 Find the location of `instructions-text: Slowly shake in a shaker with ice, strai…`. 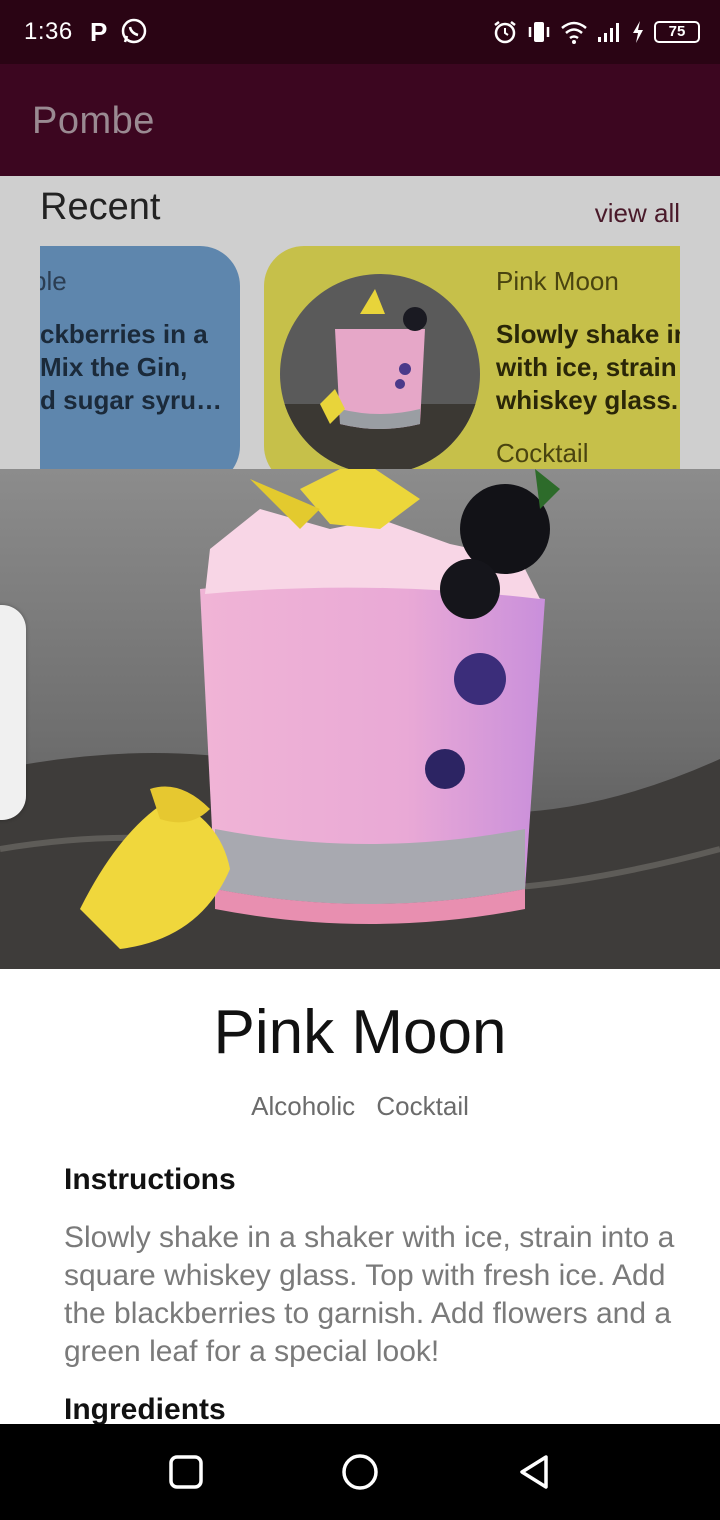

instructions-text: Slowly shake in a shaker with ice, strai… is located at coordinates (369, 1294).